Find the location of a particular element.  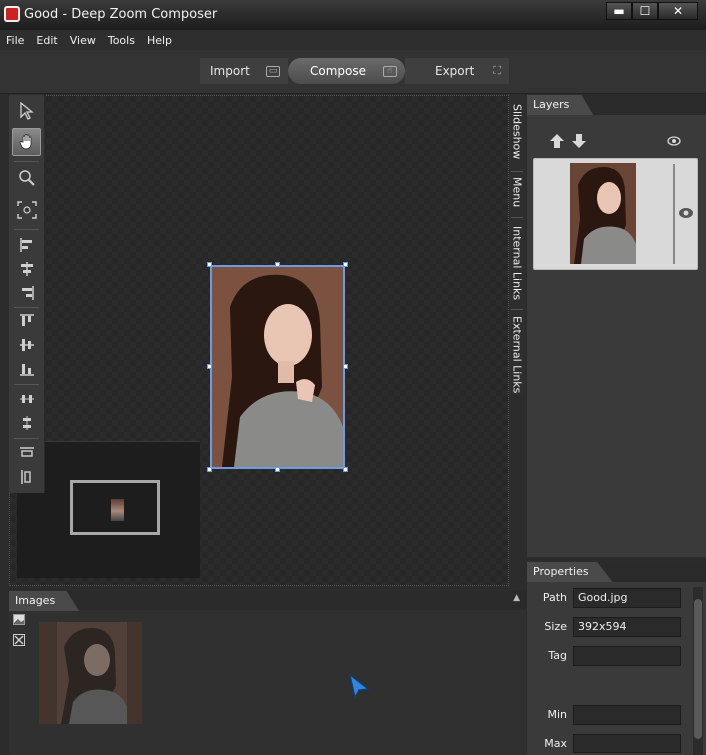

import-mode-button: Import ▭ is located at coordinates (244, 71).